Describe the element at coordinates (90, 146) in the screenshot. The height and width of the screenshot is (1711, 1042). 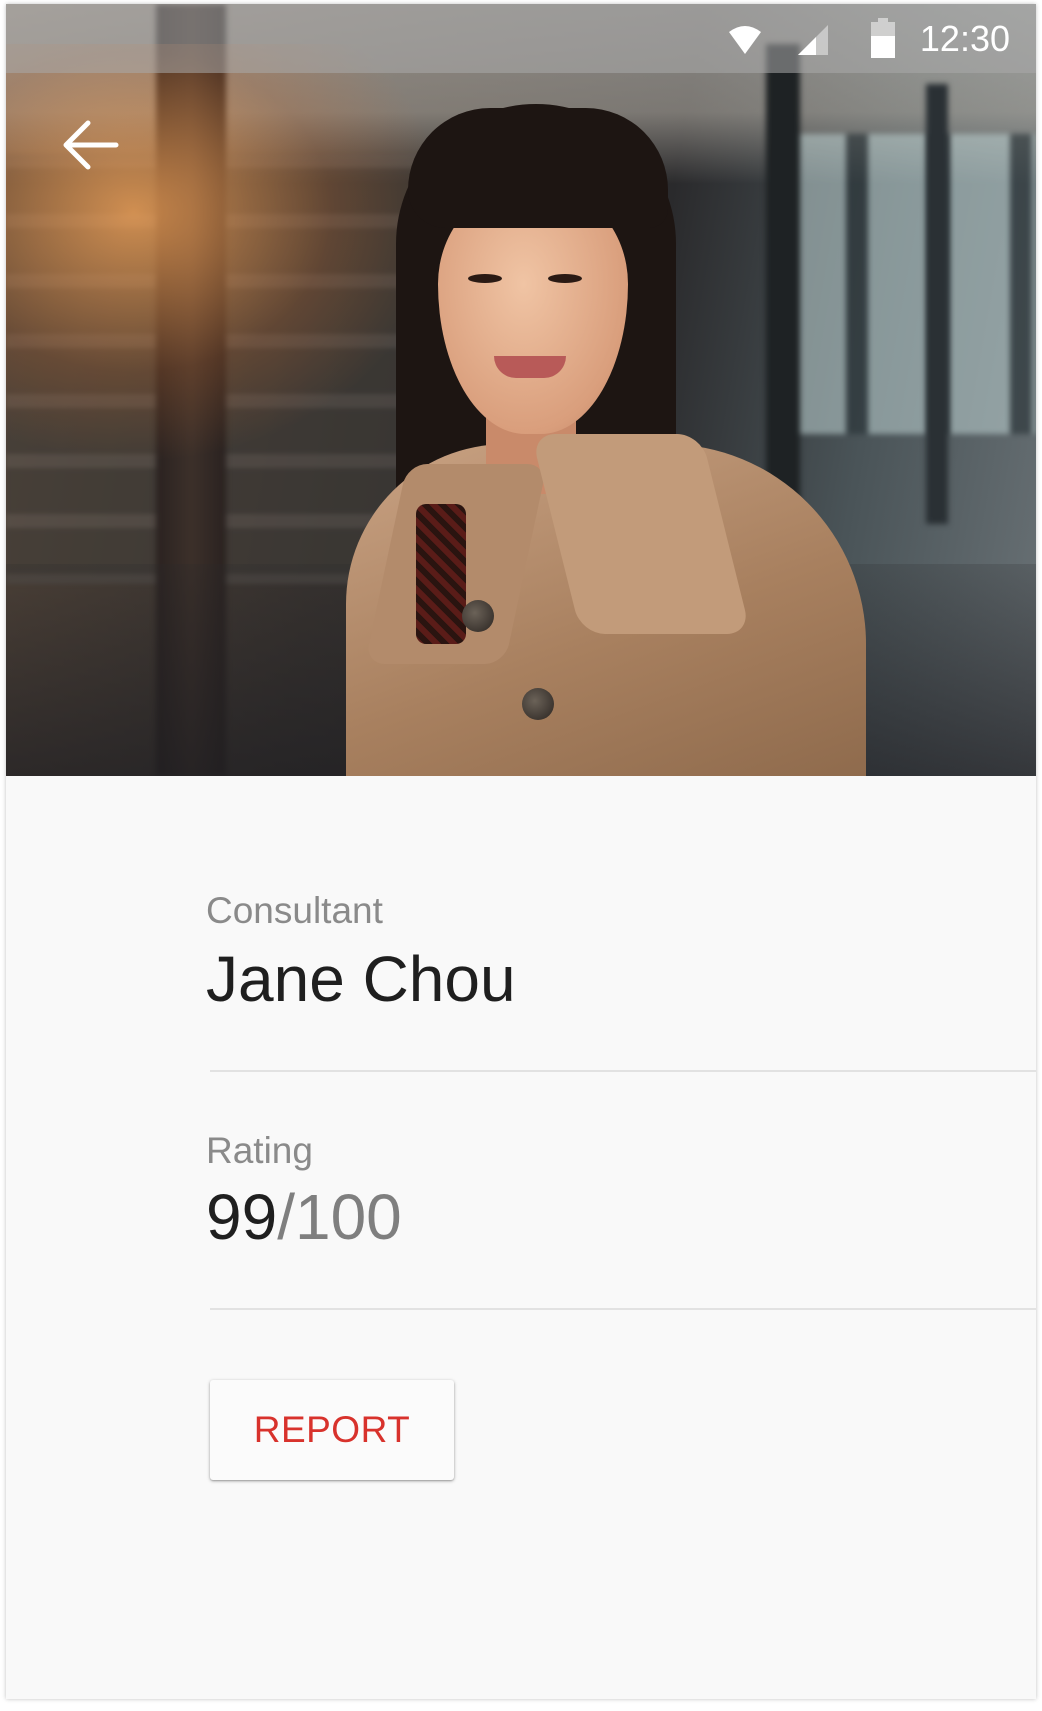
I see `arrow-back-icon` at that location.